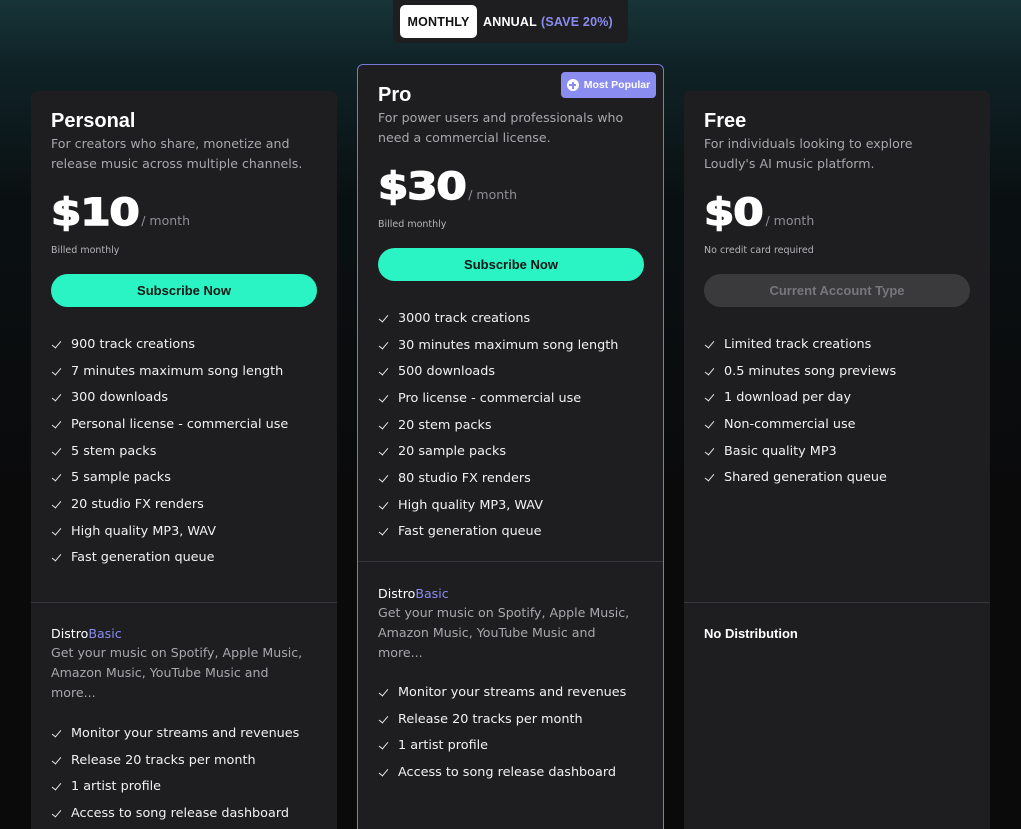  I want to click on feature-item: 500 downloads, so click(498, 371).